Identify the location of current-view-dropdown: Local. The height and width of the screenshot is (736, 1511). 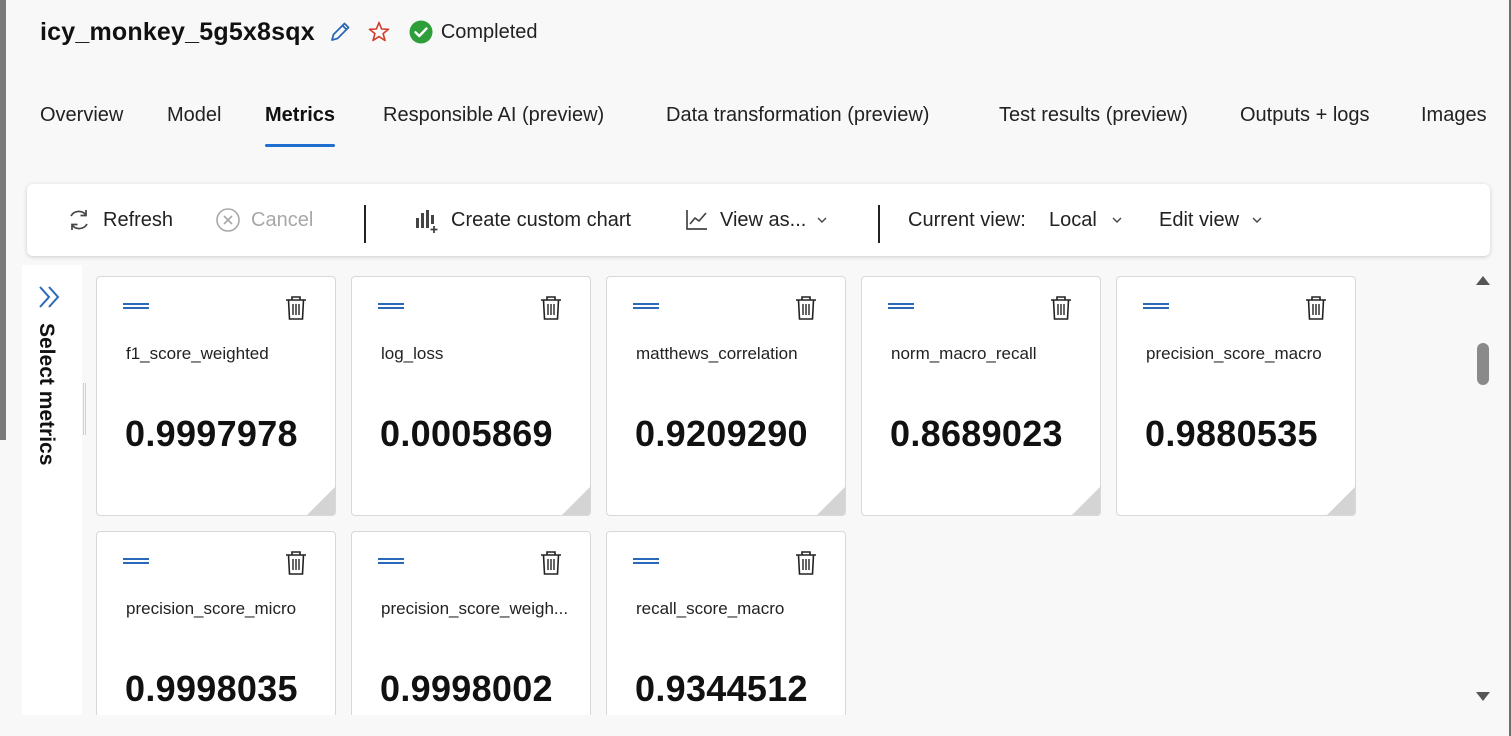
(1086, 220).